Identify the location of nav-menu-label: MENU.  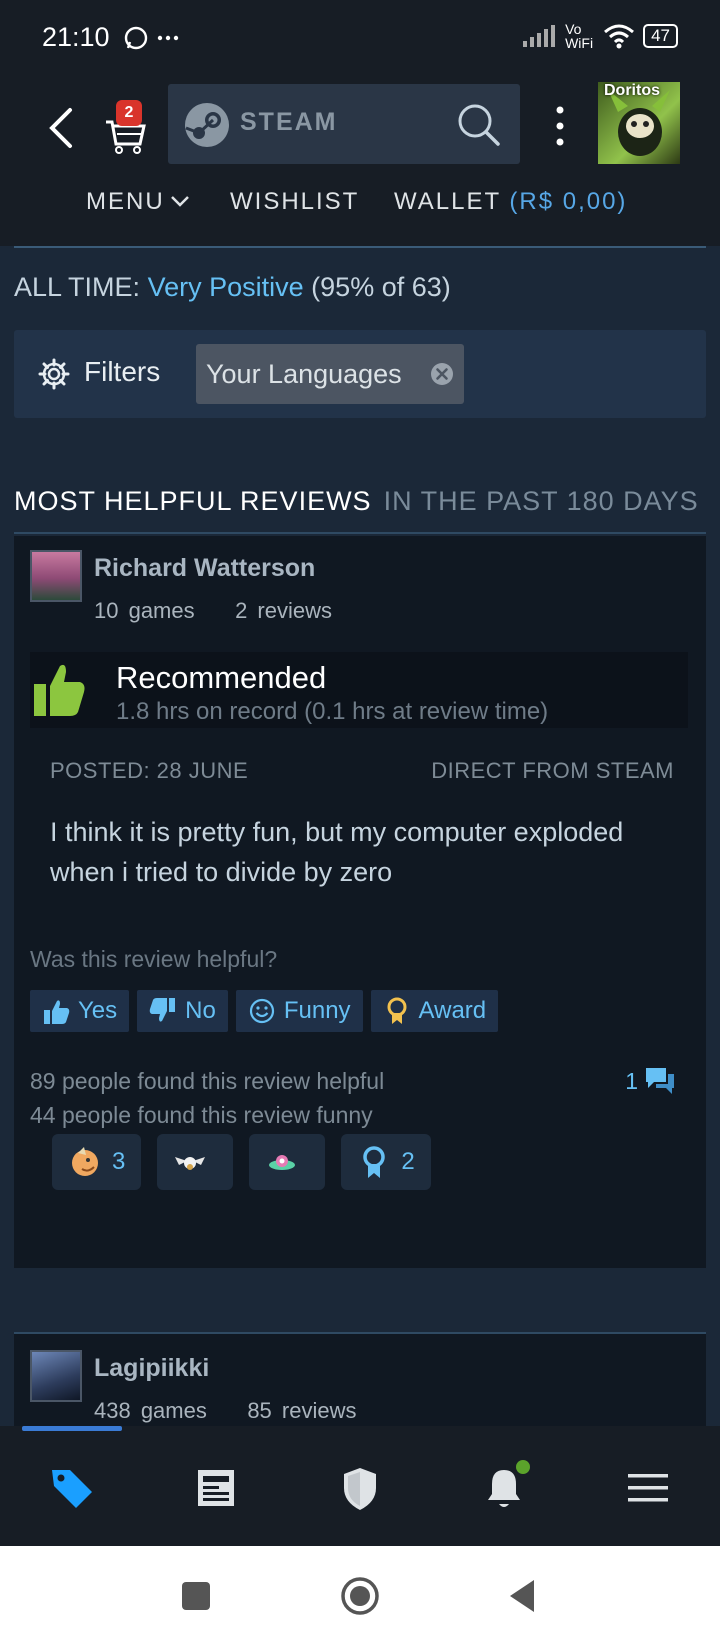
(125, 201).